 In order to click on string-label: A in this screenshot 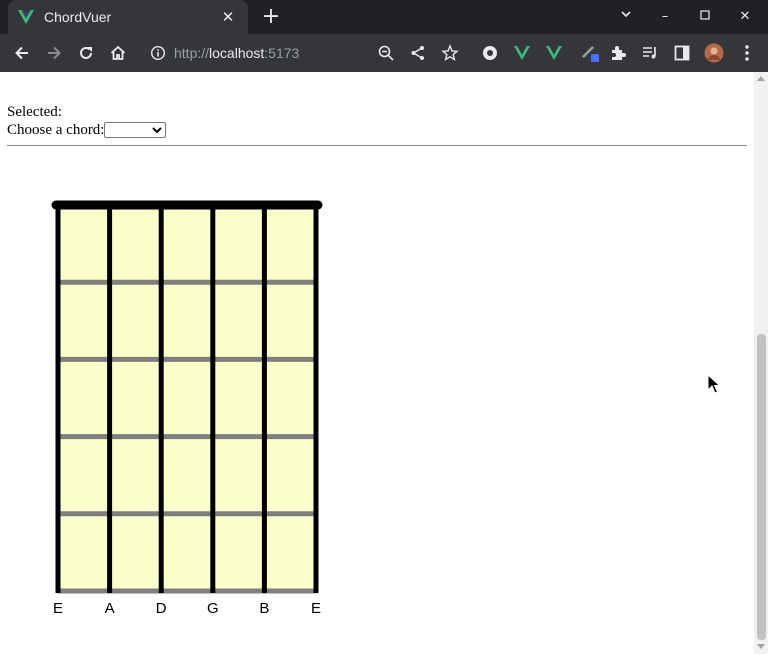, I will do `click(110, 608)`.